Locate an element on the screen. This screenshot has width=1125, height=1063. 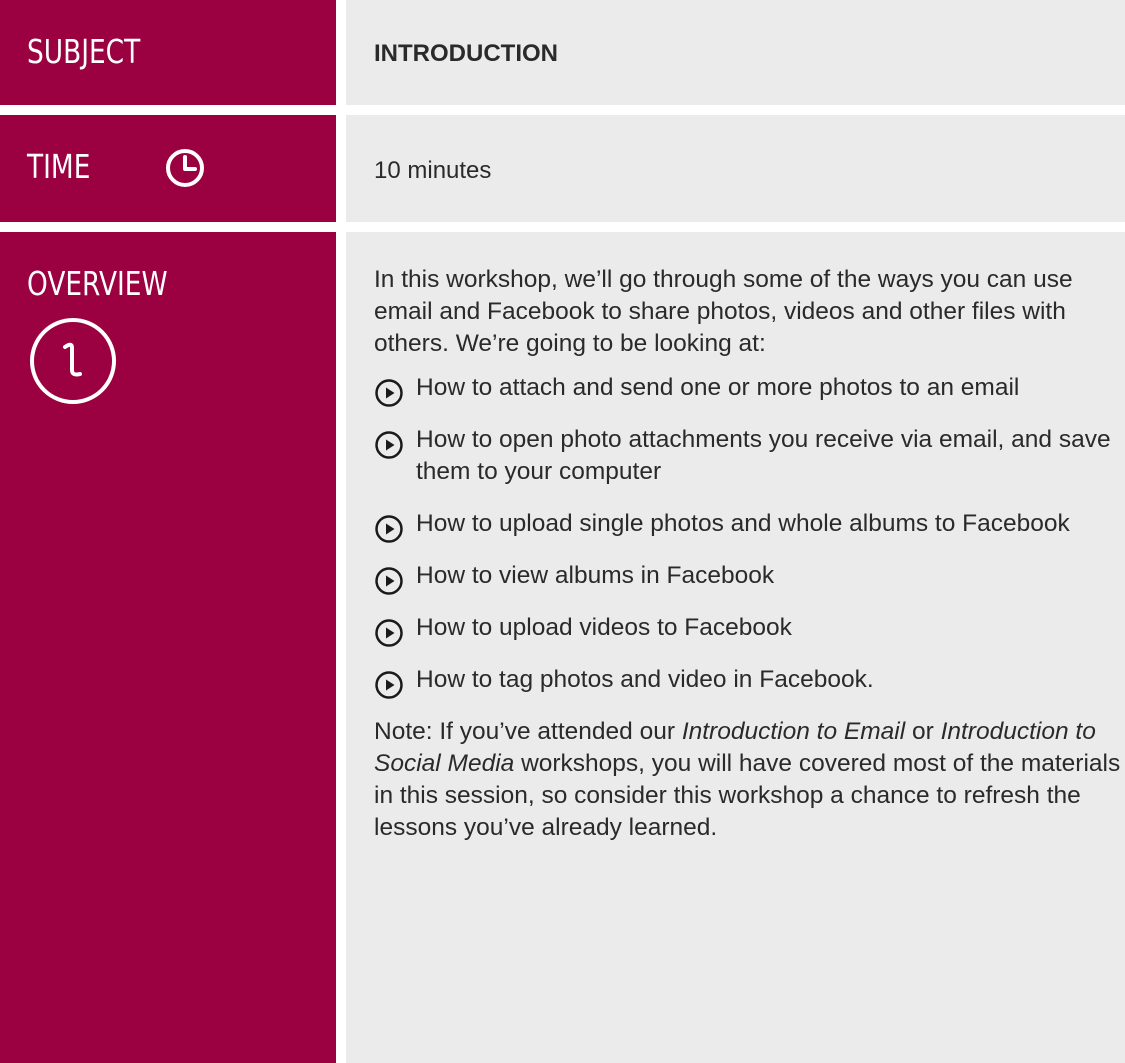
bullet-item: How to view albums in Facebook is located at coordinates (749, 577).